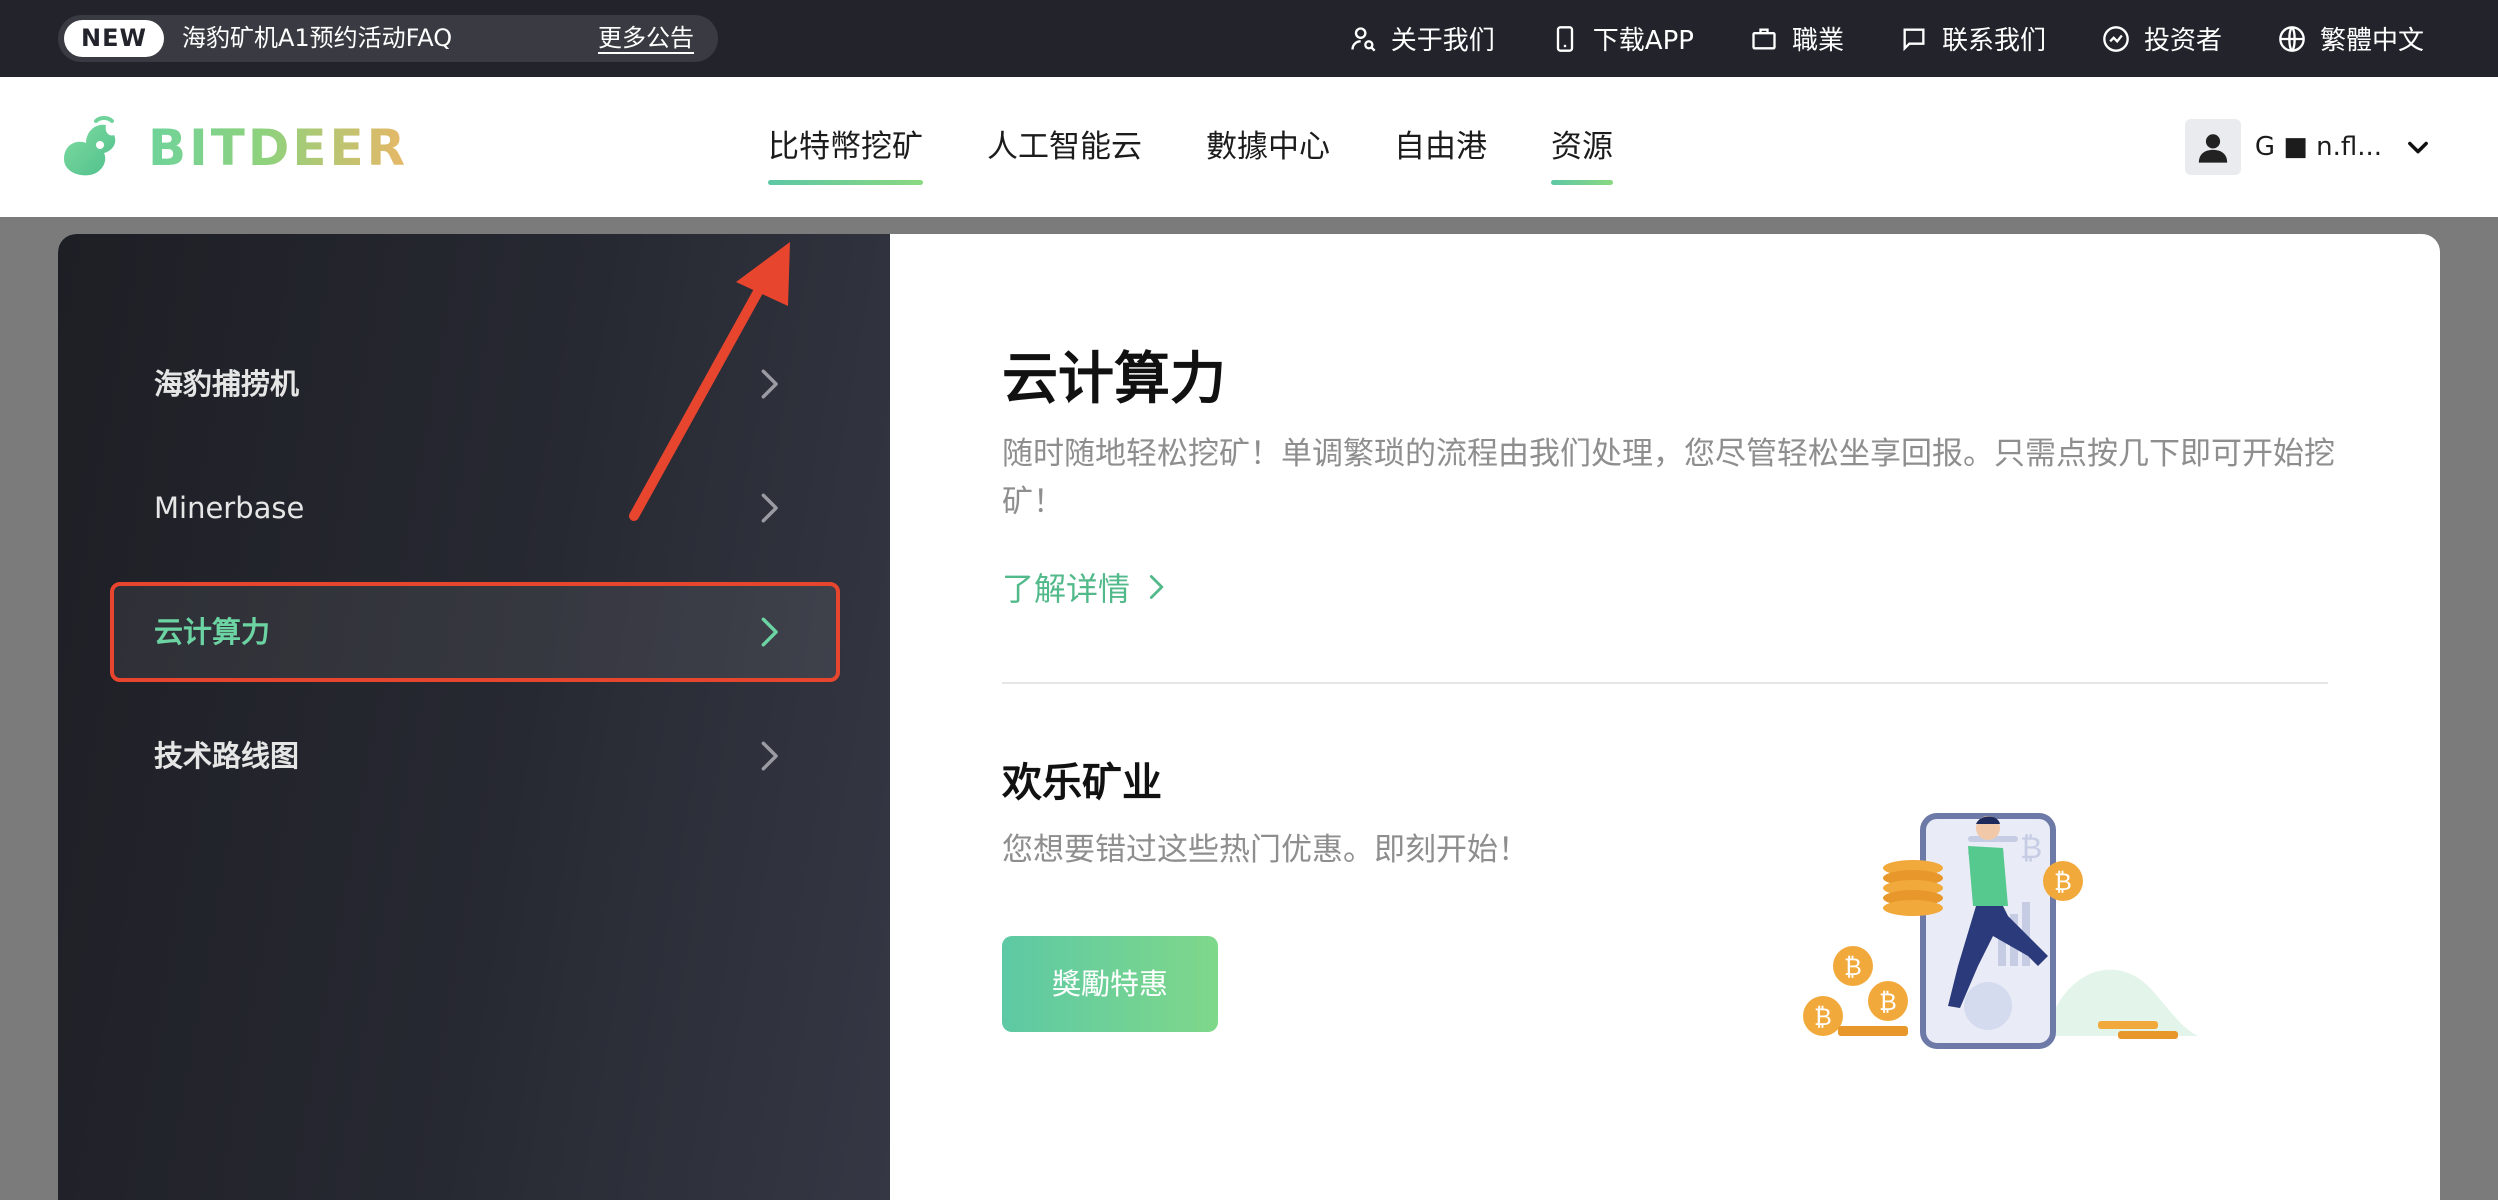  What do you see at coordinates (212, 632) in the screenshot?
I see `sidebar-item-label: 云计算力` at bounding box center [212, 632].